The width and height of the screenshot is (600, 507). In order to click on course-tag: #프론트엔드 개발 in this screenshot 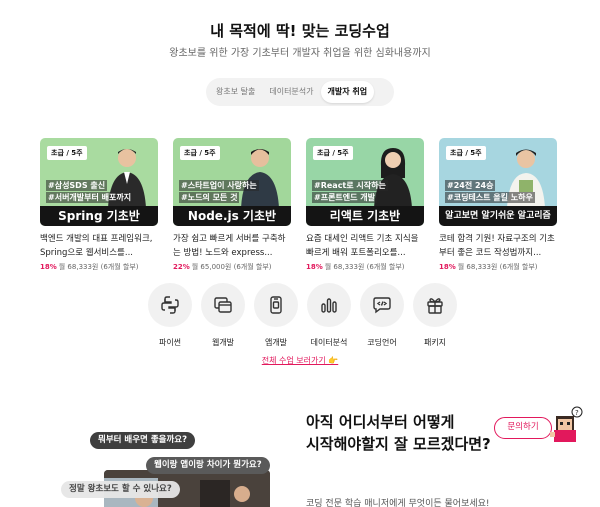, I will do `click(345, 197)`.